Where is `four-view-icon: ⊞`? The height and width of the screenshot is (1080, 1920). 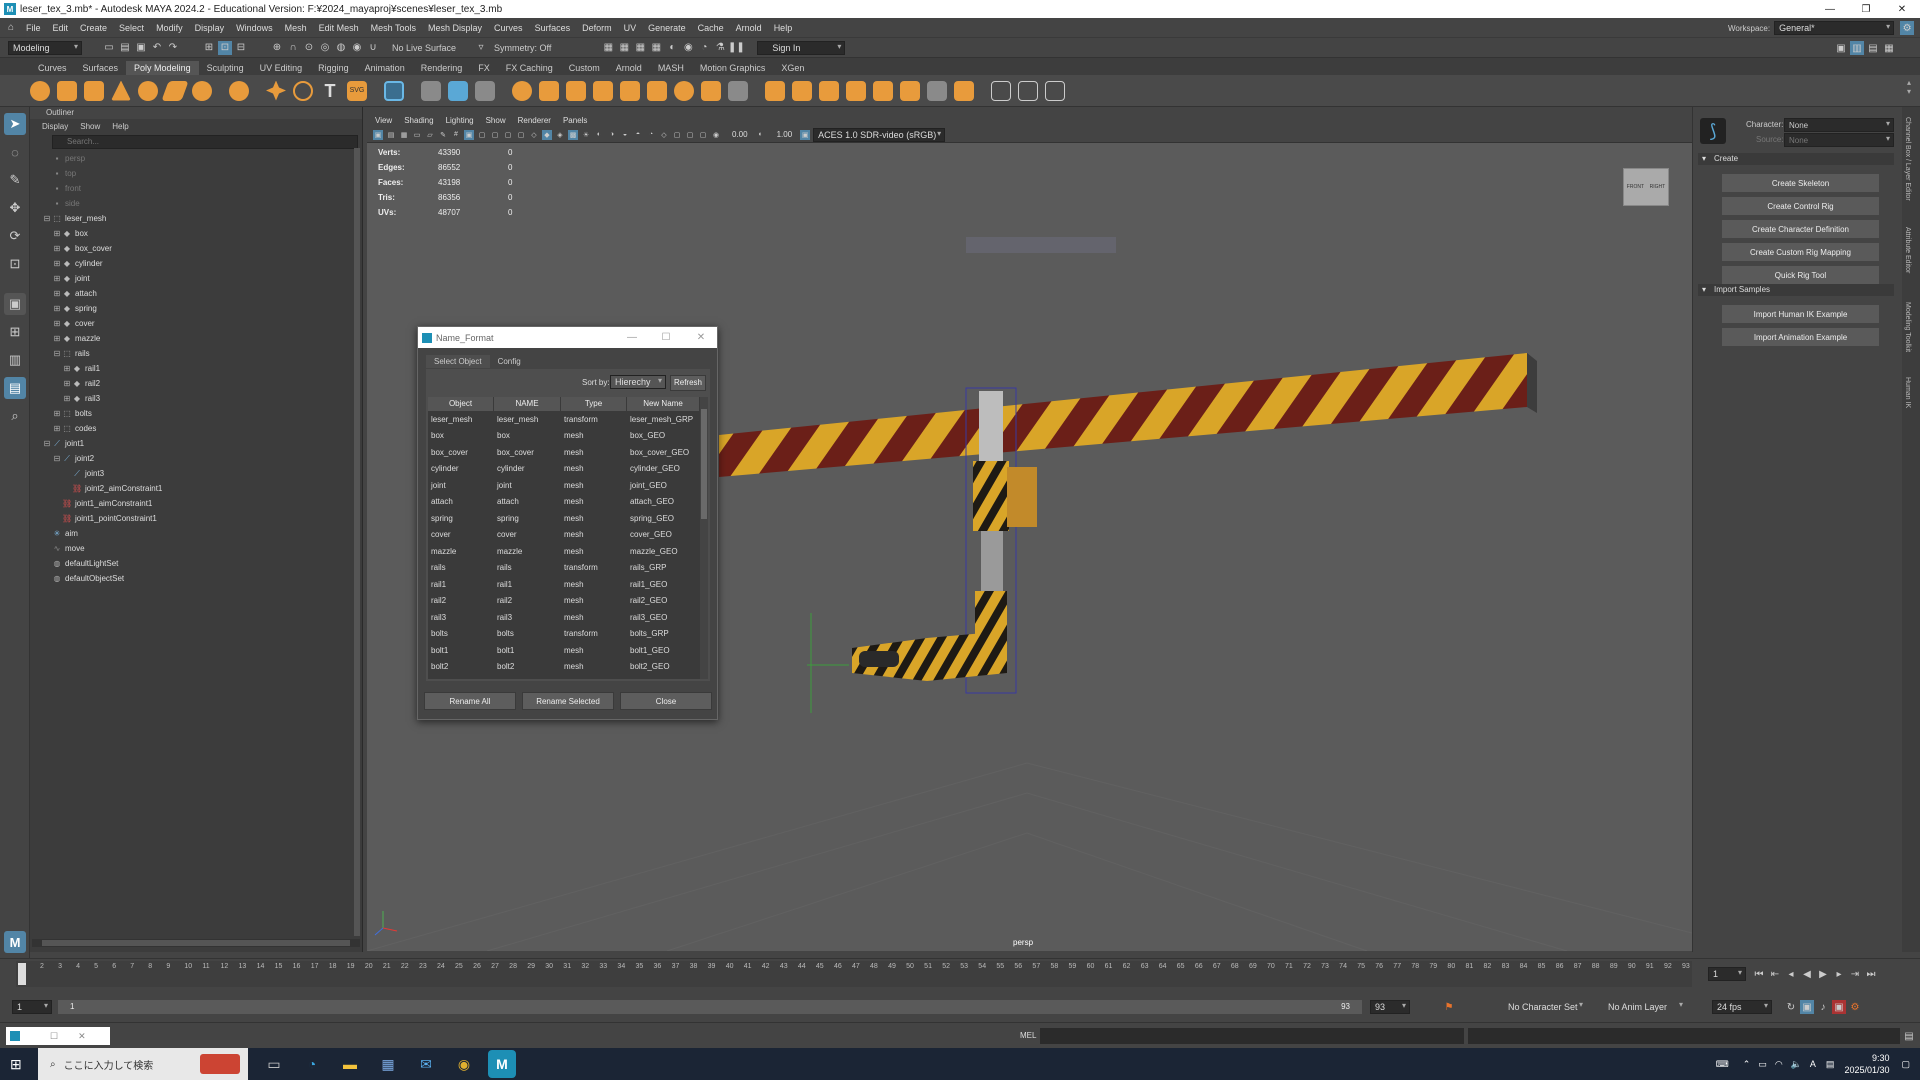 four-view-icon: ⊞ is located at coordinates (15, 332).